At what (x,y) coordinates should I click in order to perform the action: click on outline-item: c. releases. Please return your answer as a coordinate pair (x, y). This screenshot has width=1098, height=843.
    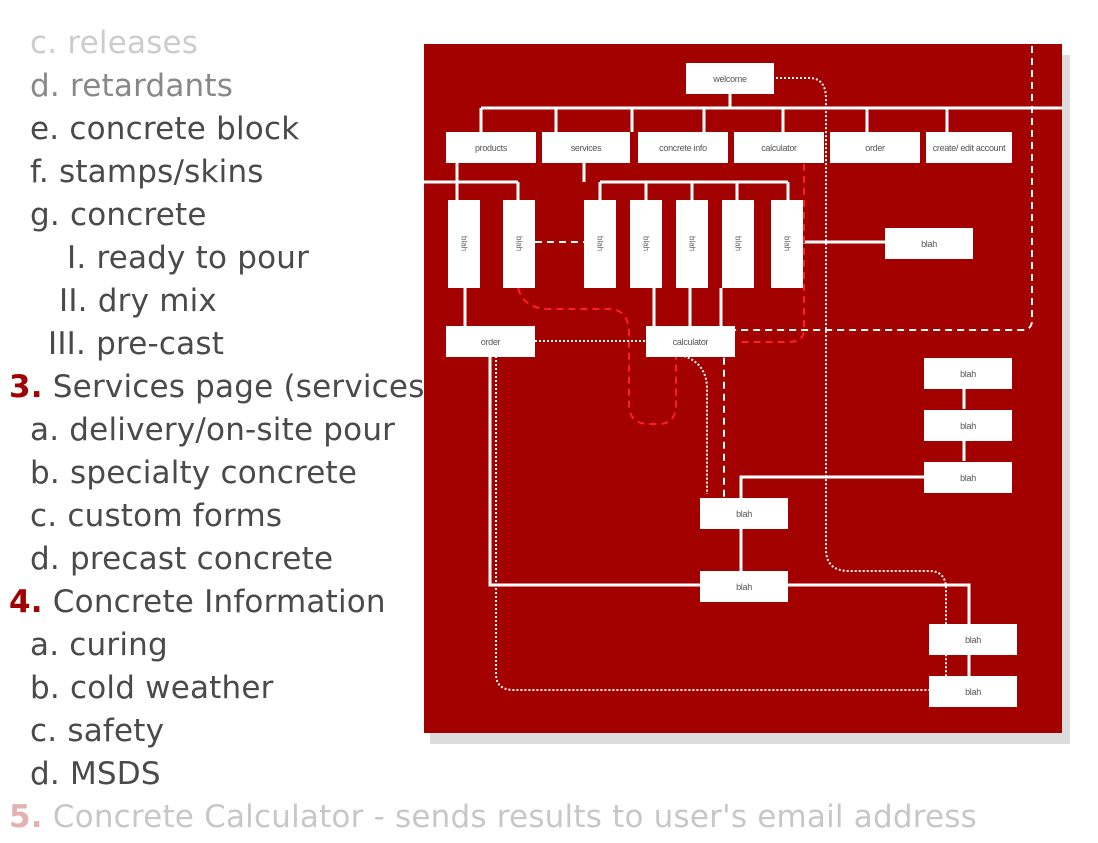
    Looking at the image, I should click on (114, 43).